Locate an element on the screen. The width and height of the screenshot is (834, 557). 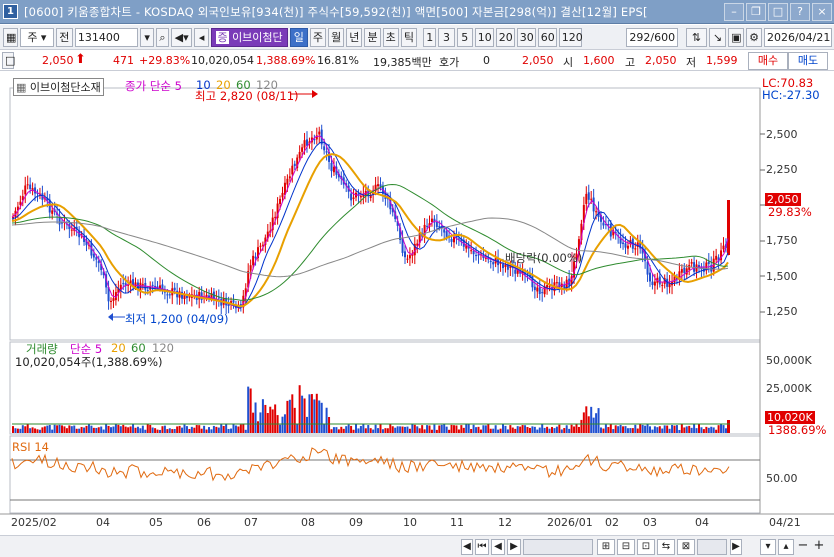
search-icon: ⌕ is located at coordinates (162, 37).